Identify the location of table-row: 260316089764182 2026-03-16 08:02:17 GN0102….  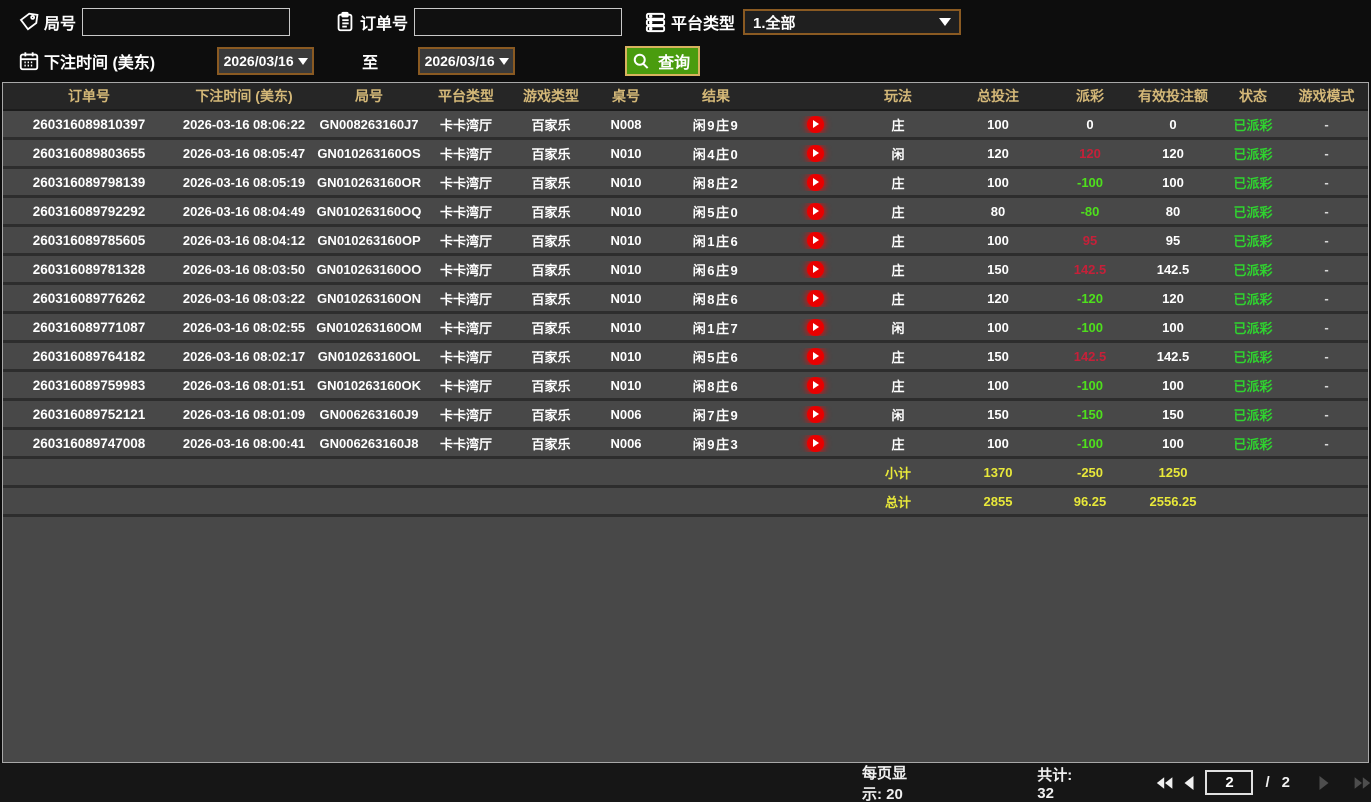
(685, 357).